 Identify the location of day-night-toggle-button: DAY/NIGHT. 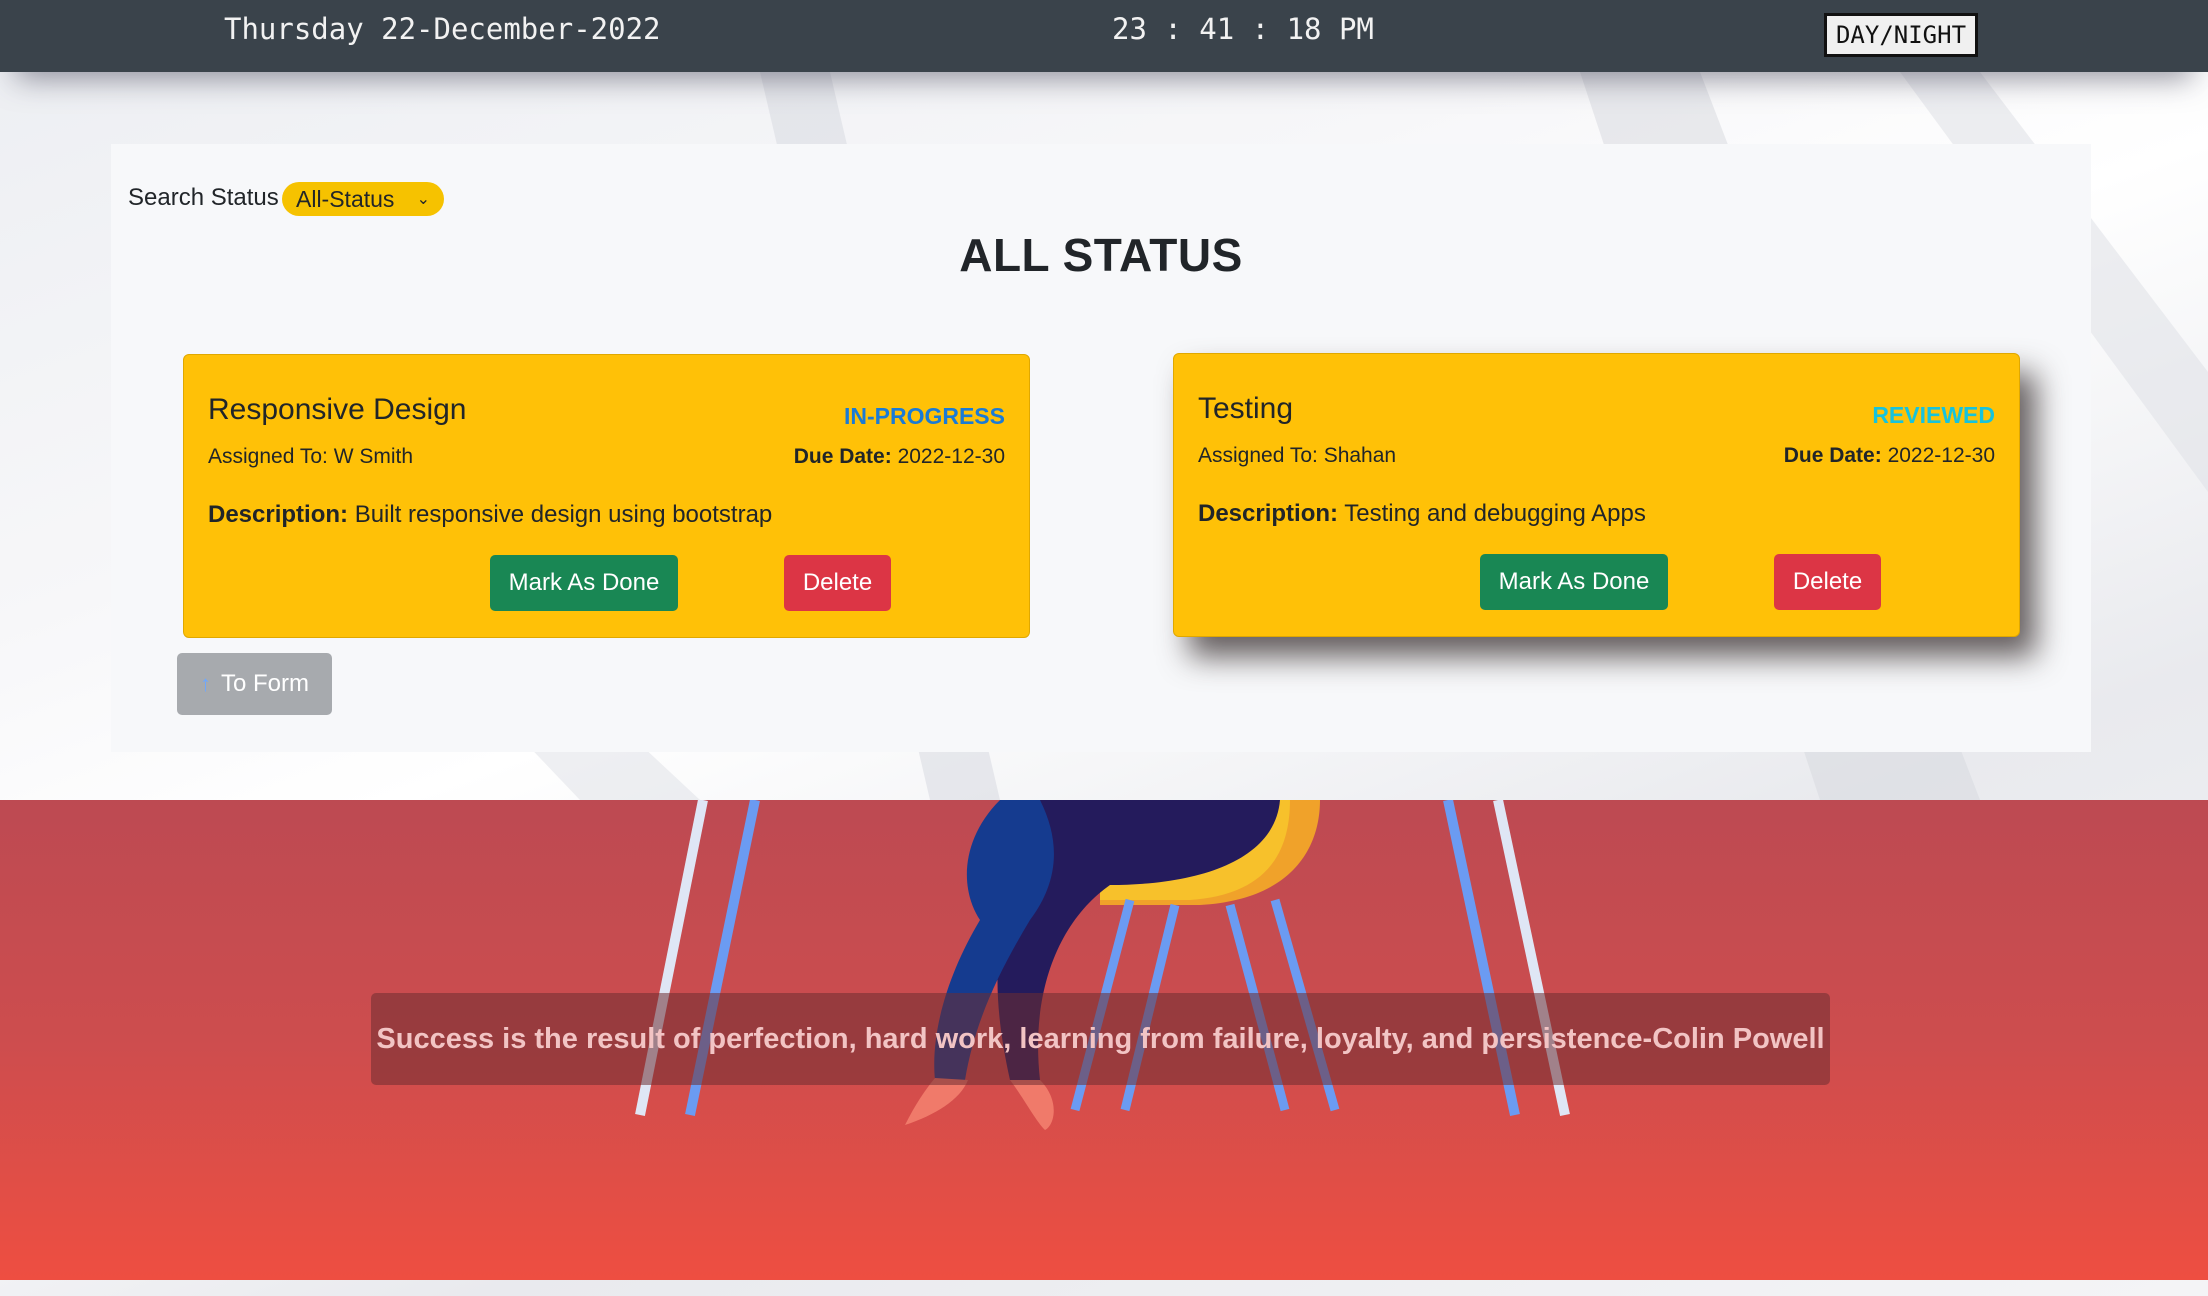
(1901, 35).